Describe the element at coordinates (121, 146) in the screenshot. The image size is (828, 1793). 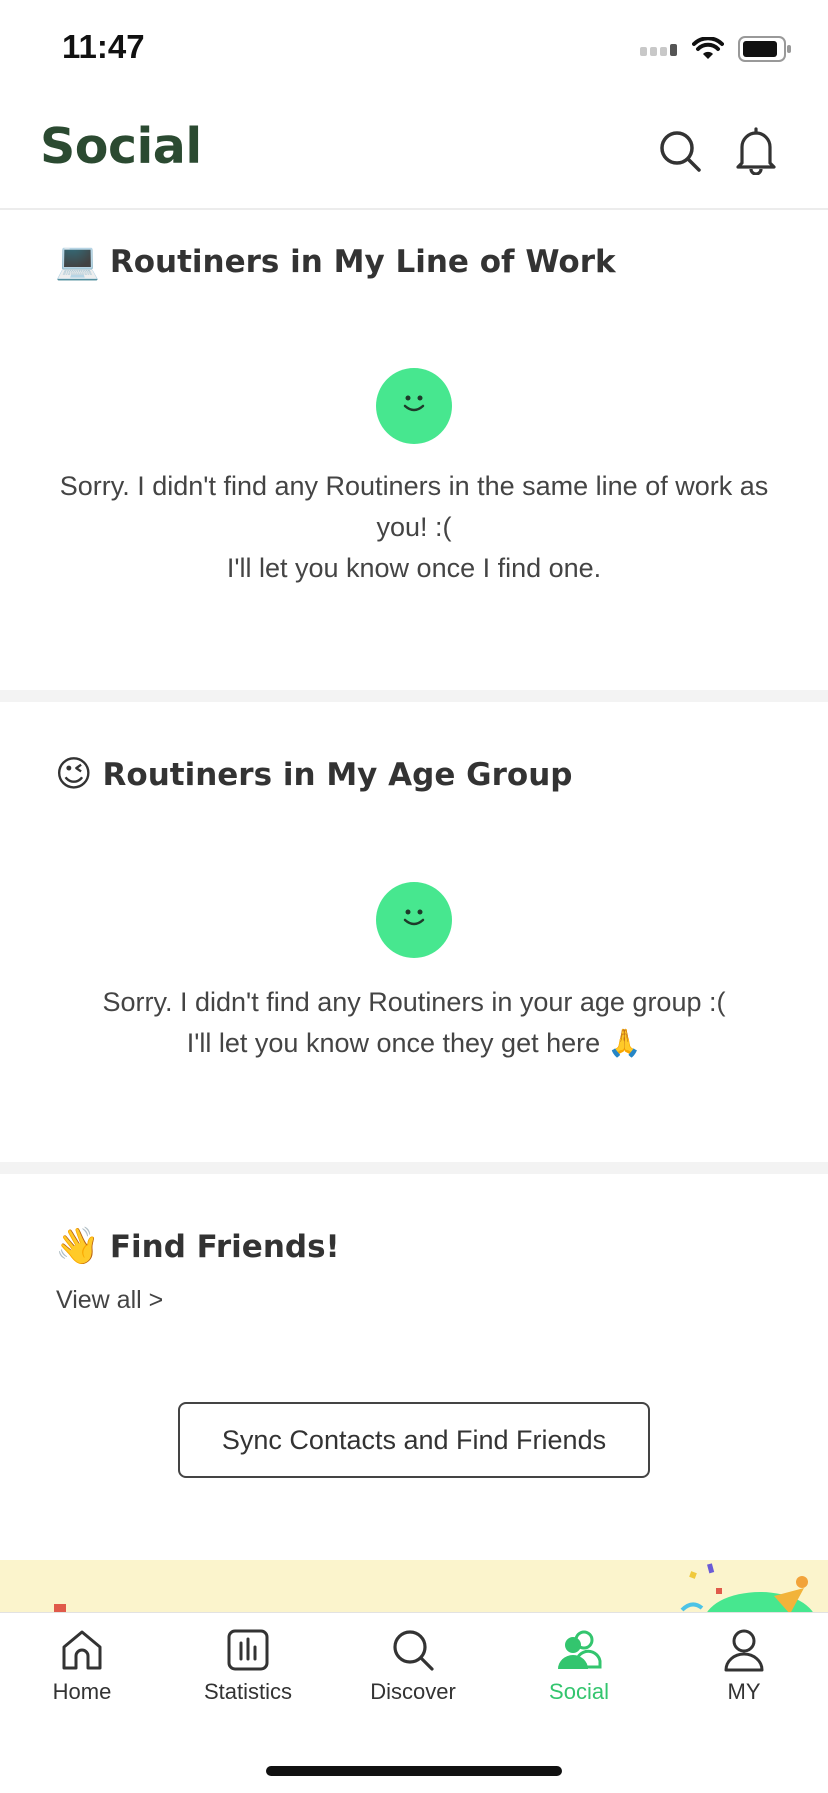
I see `page-title: Social` at that location.